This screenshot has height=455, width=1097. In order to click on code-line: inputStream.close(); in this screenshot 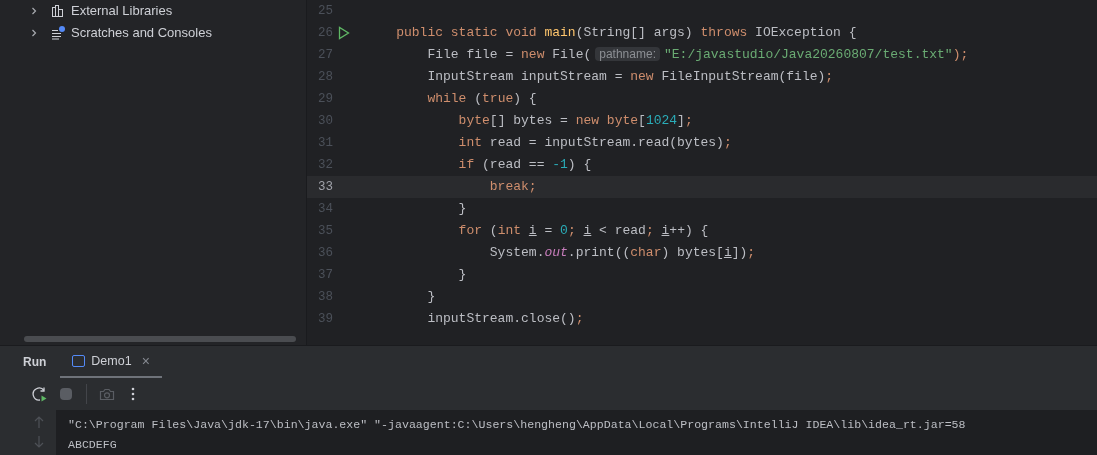, I will do `click(505, 319)`.